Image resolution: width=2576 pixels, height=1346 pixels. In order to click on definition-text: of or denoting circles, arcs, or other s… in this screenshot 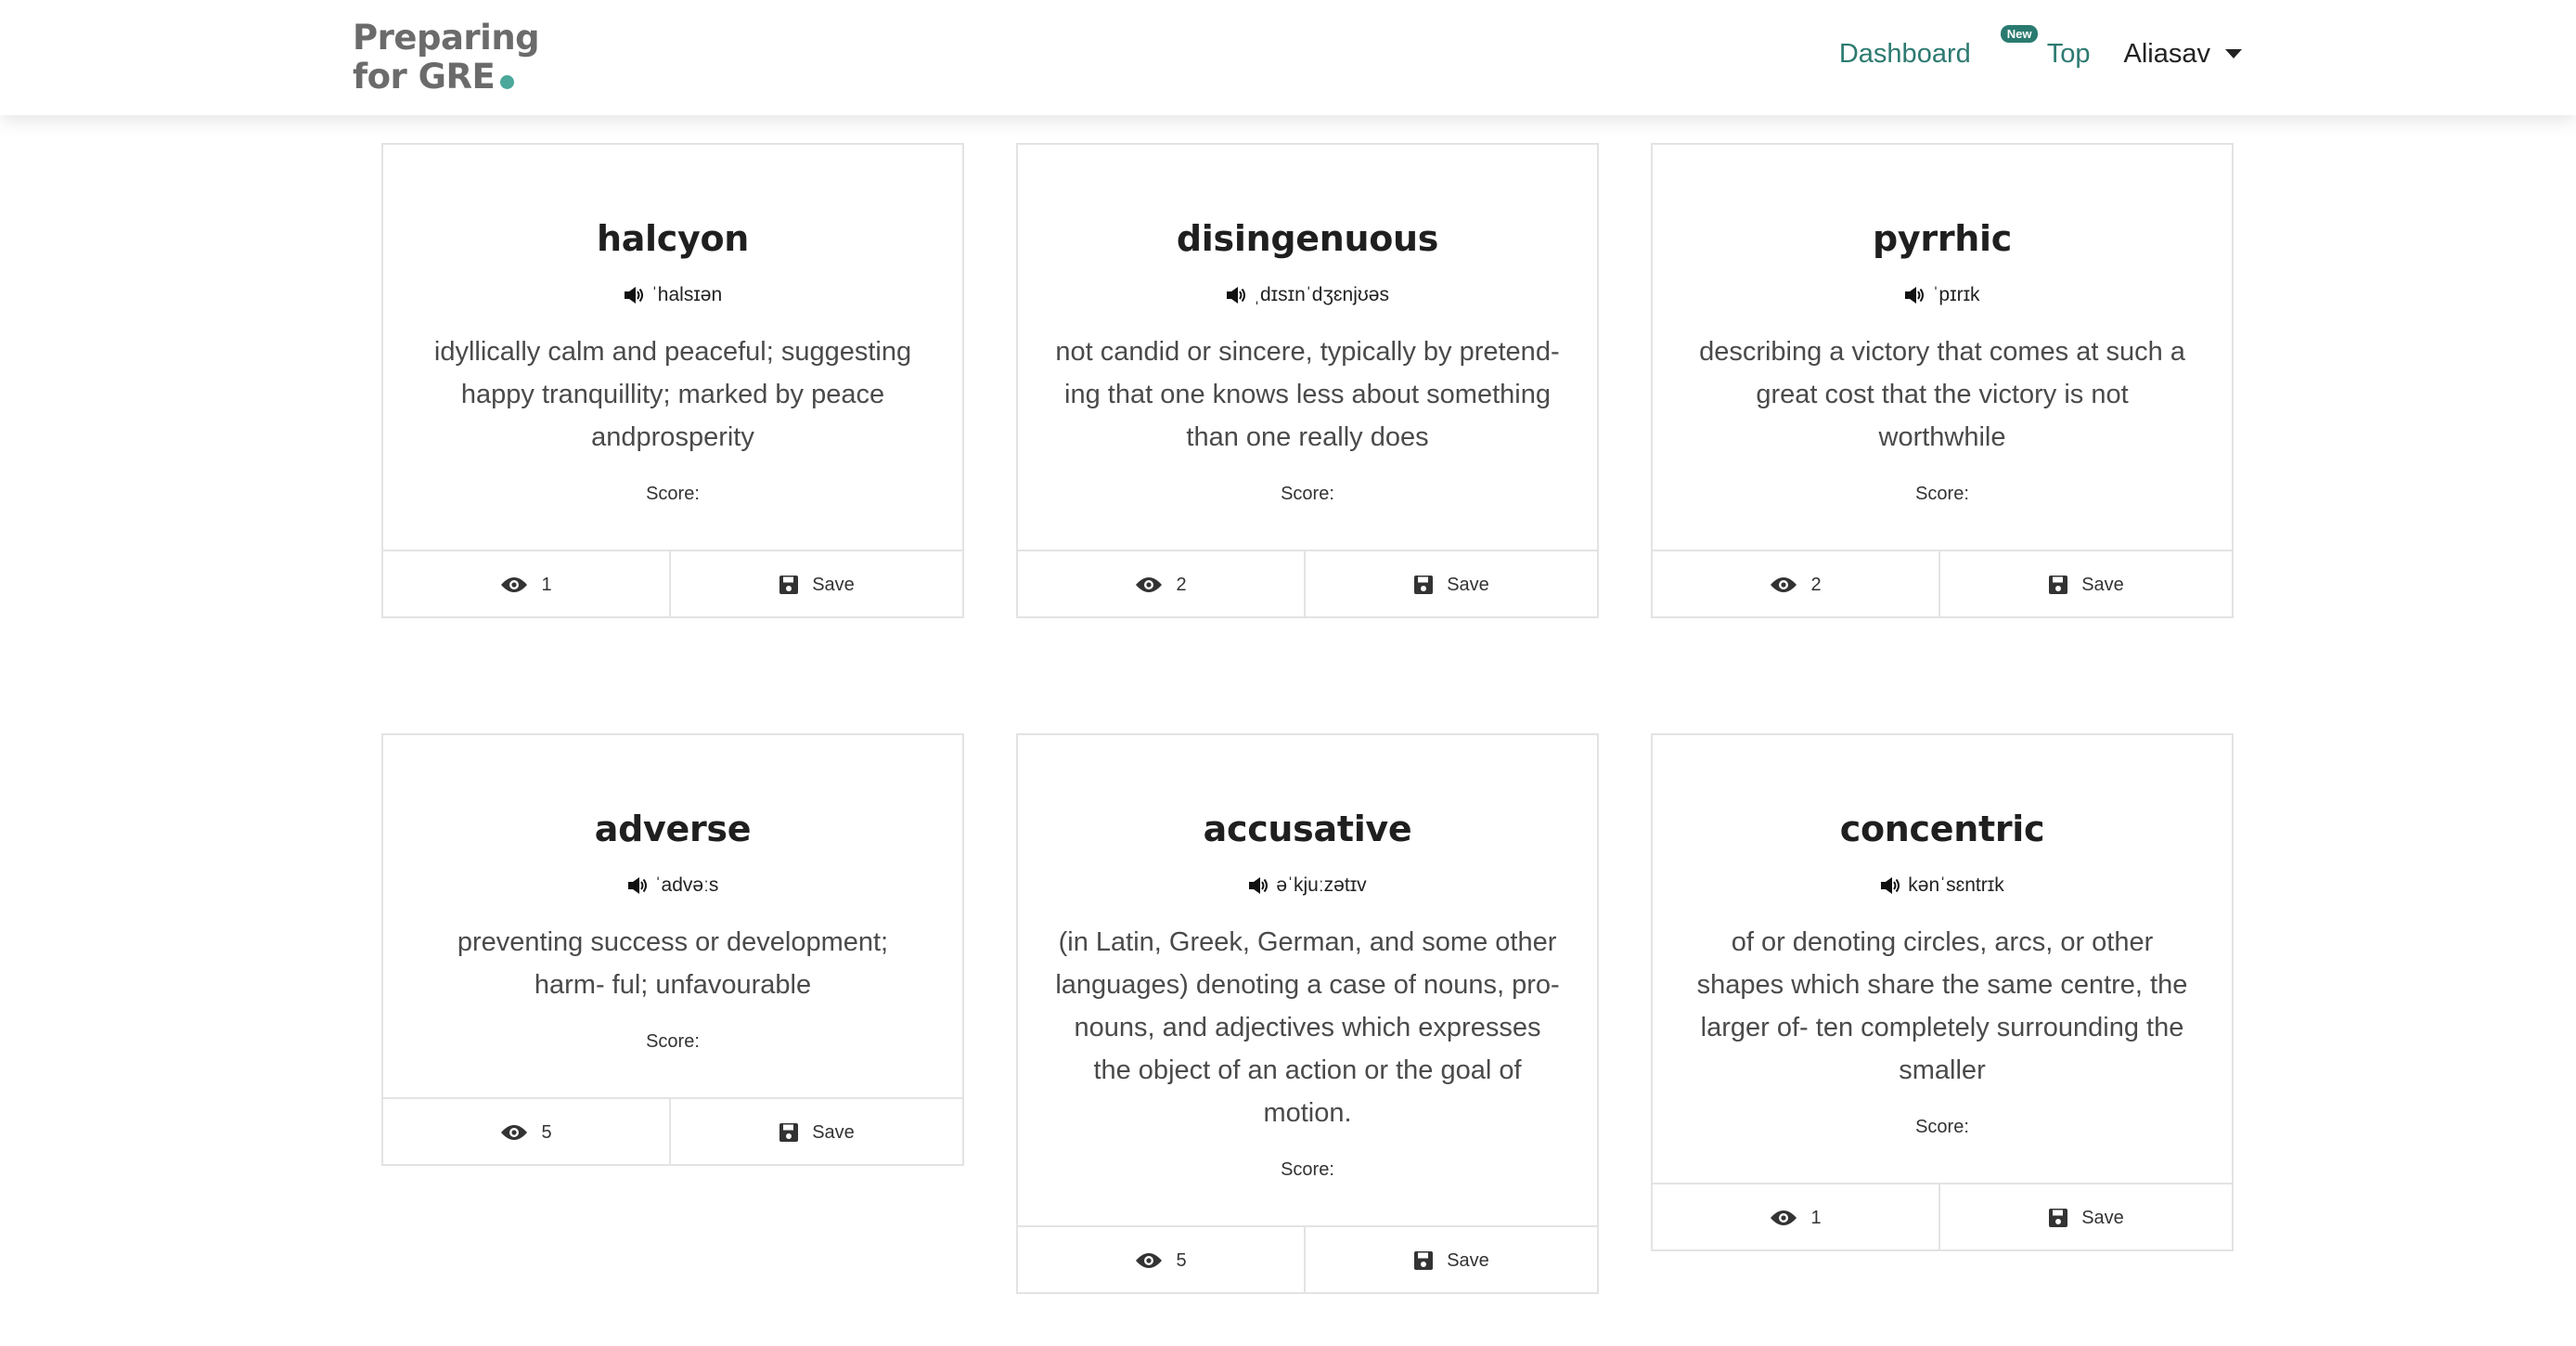, I will do `click(1942, 1006)`.